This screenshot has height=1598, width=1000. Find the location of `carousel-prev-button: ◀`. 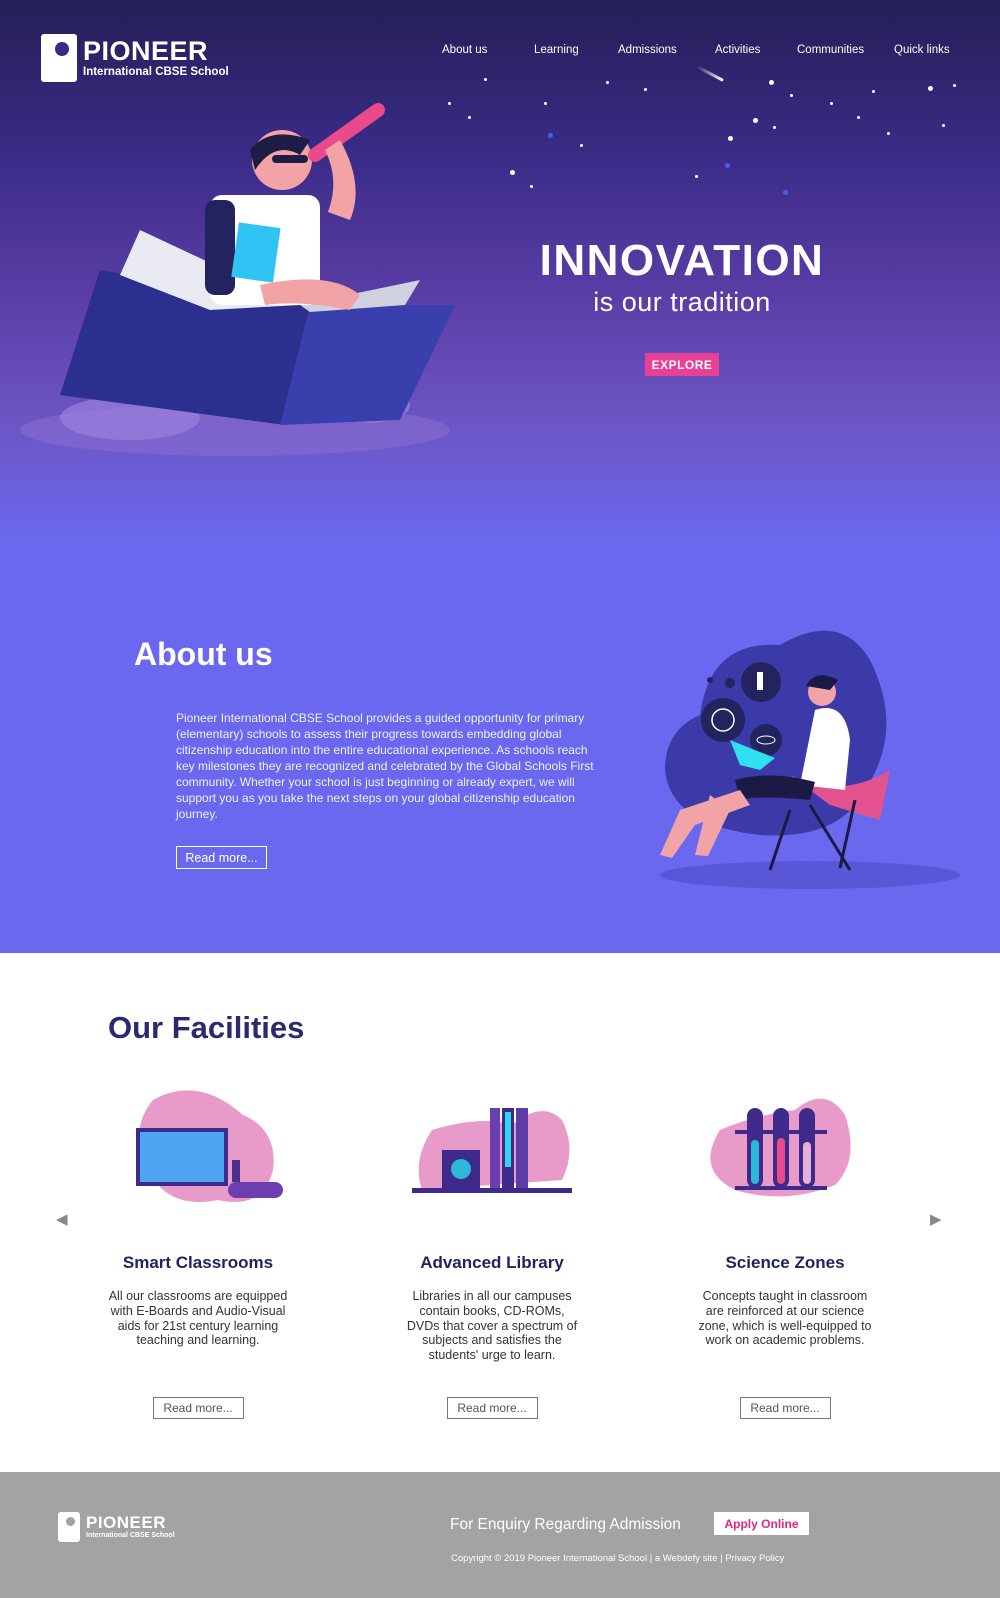

carousel-prev-button: ◀ is located at coordinates (62, 1219).